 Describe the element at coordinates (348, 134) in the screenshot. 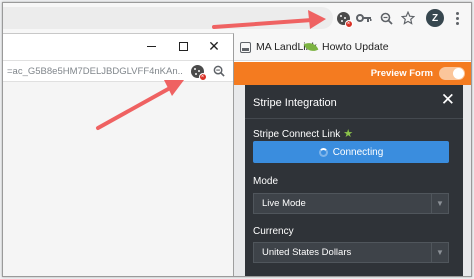

I see `star-icon: ★` at that location.